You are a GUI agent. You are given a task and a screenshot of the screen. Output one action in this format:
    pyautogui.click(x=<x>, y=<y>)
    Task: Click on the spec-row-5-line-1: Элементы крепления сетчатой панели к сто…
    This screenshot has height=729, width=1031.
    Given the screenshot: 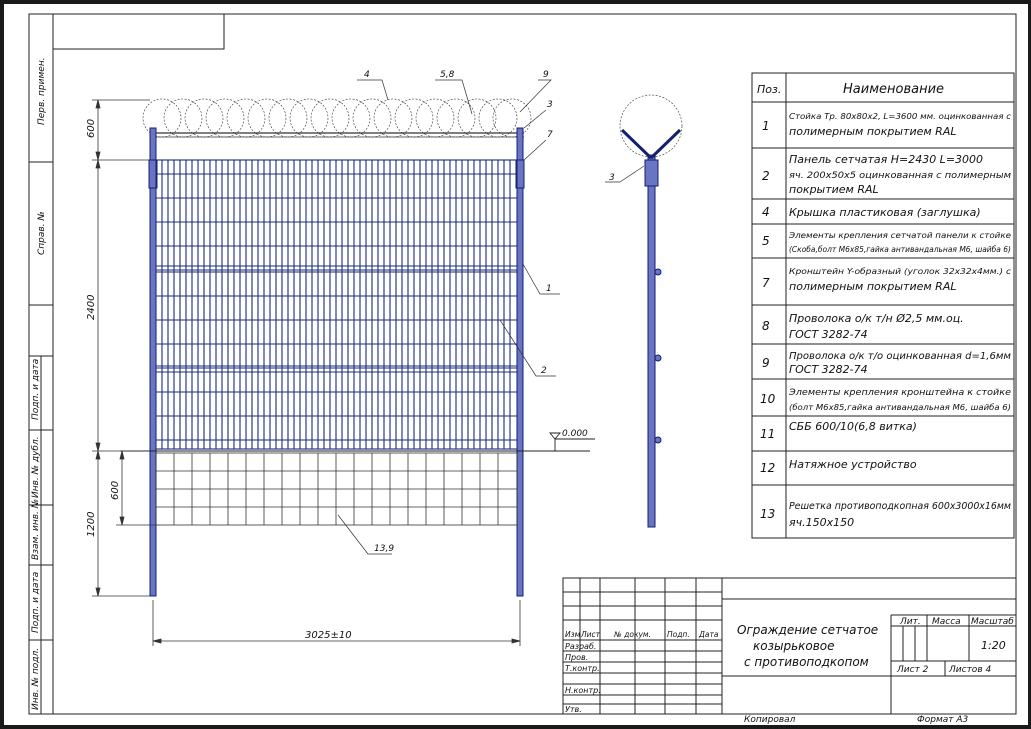 What is the action you would take?
    pyautogui.click(x=899, y=235)
    